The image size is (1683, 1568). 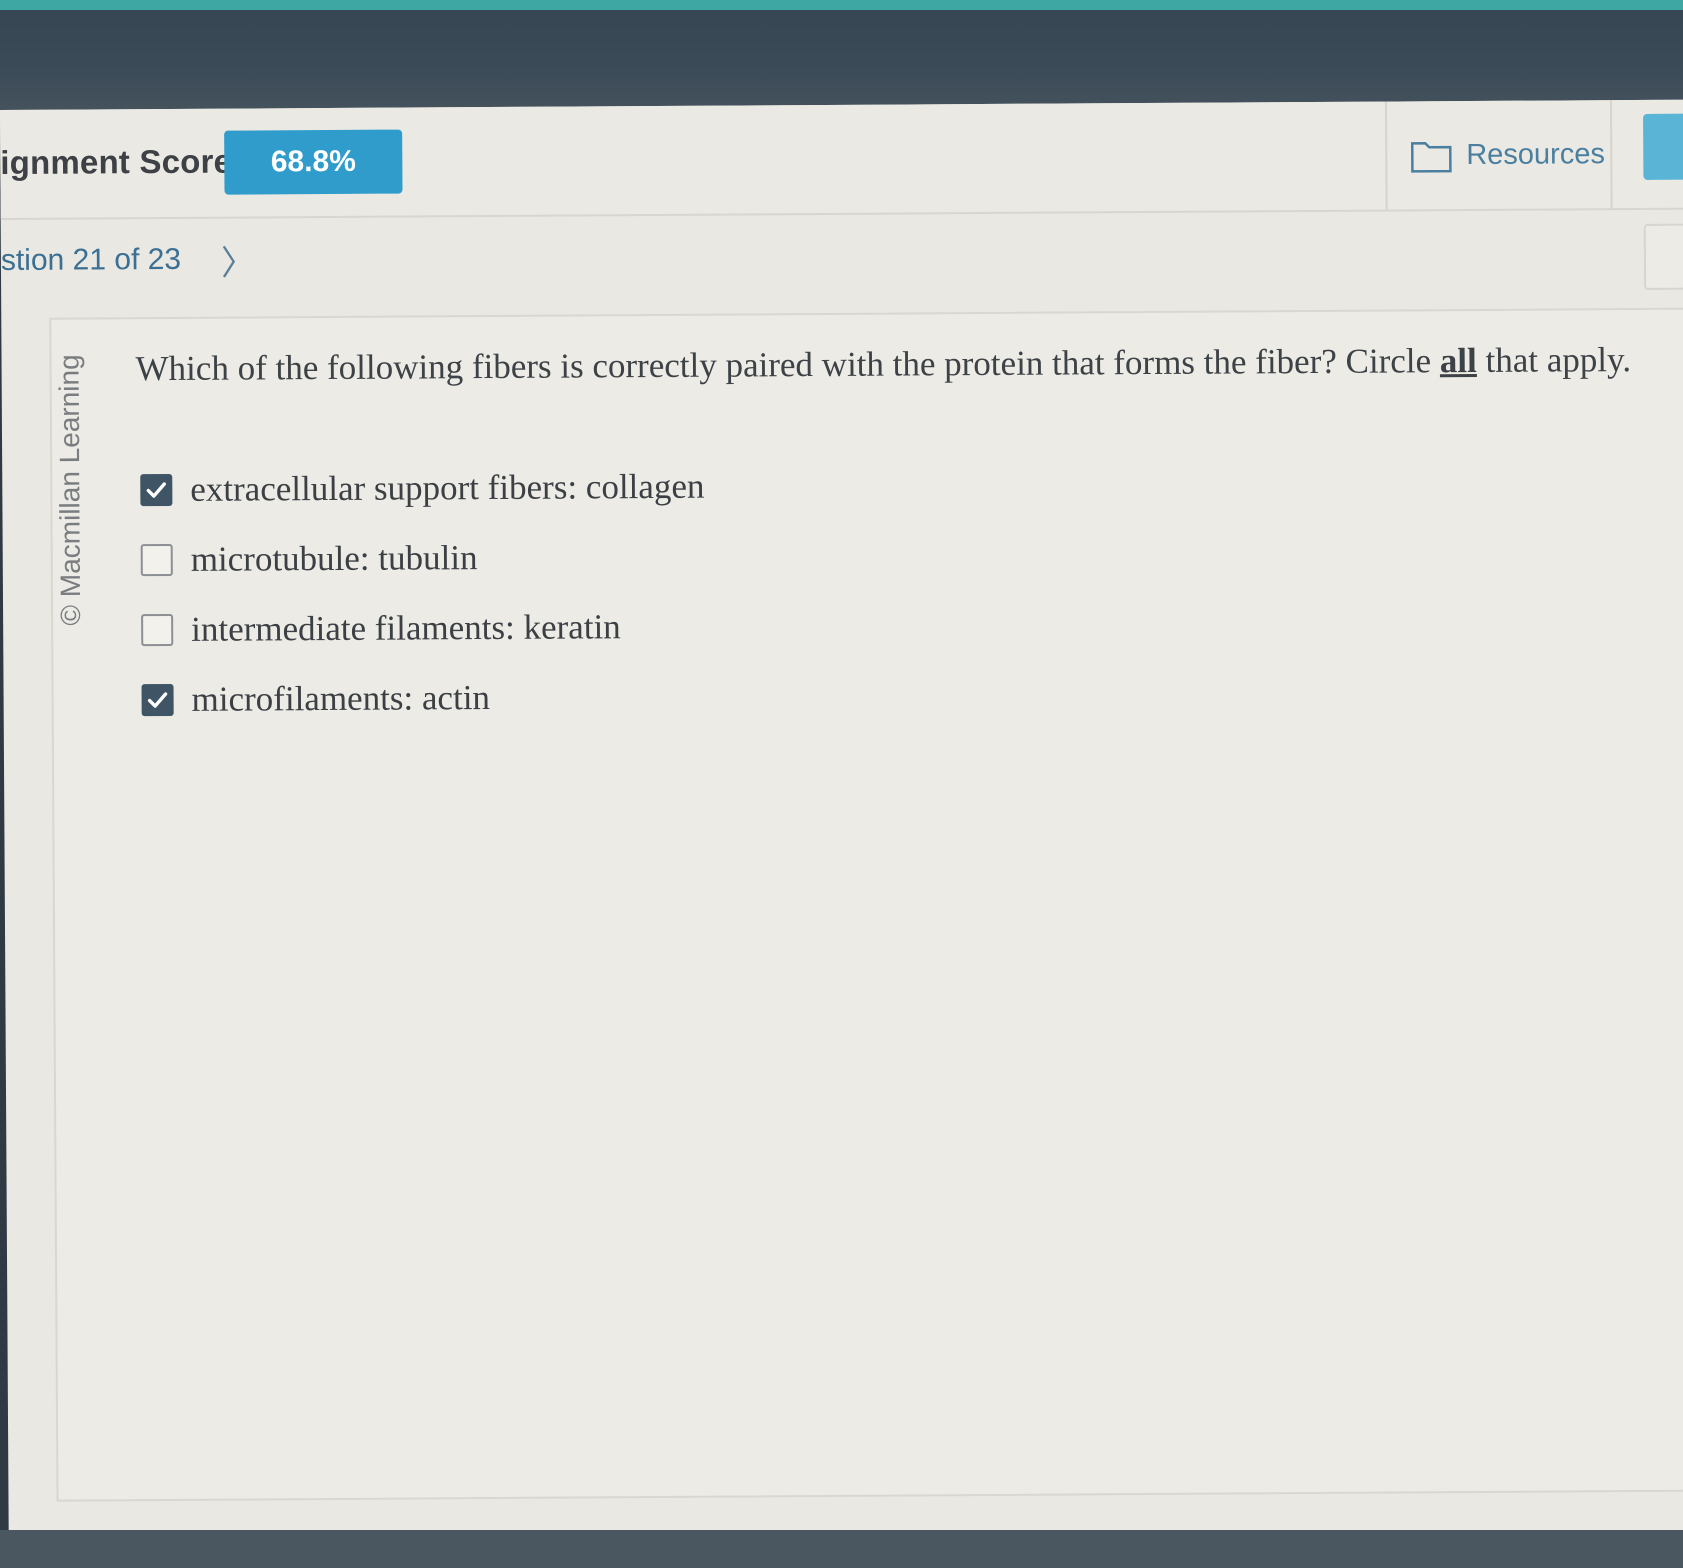 I want to click on option-label: microfilaments: actin, so click(x=340, y=699).